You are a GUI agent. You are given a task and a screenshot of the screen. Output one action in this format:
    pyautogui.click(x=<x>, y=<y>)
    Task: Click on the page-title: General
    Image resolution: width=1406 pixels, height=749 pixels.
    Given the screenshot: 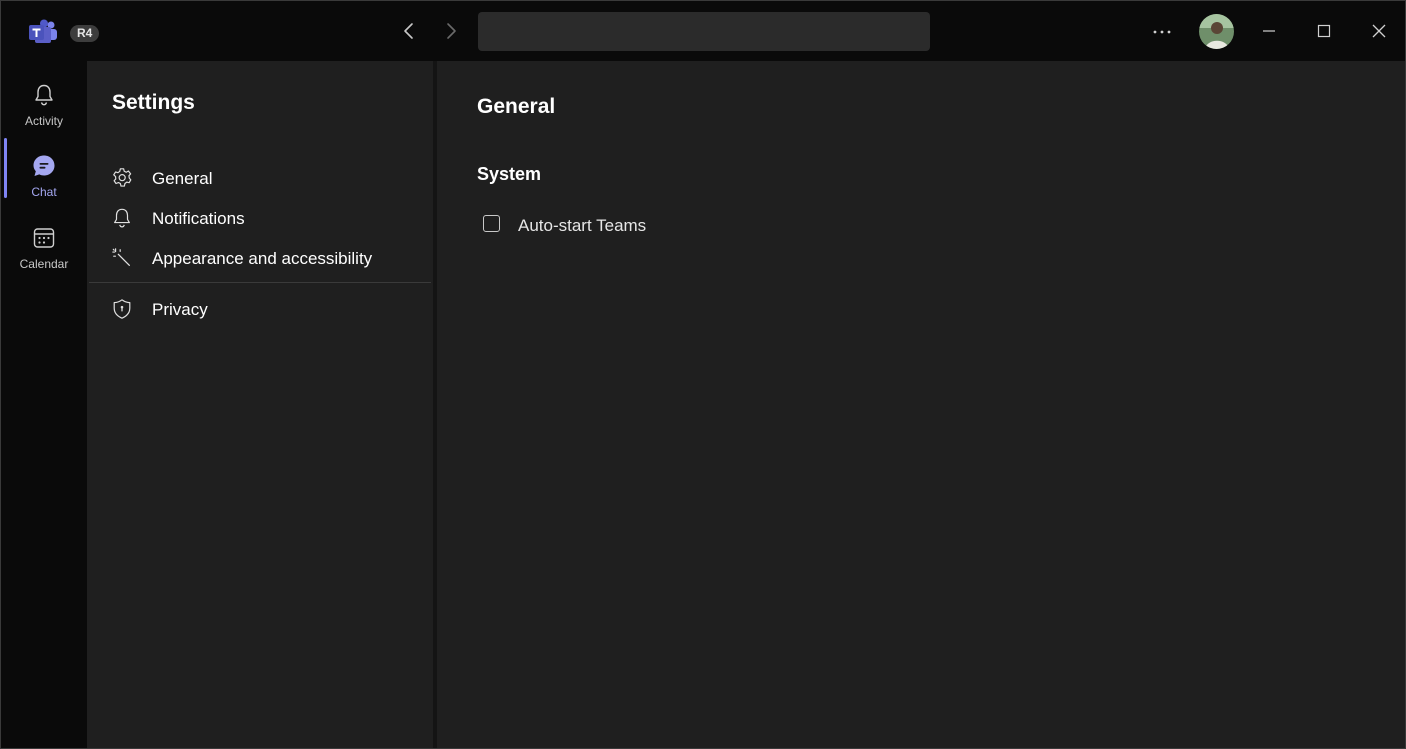 What is the action you would take?
    pyautogui.click(x=516, y=106)
    